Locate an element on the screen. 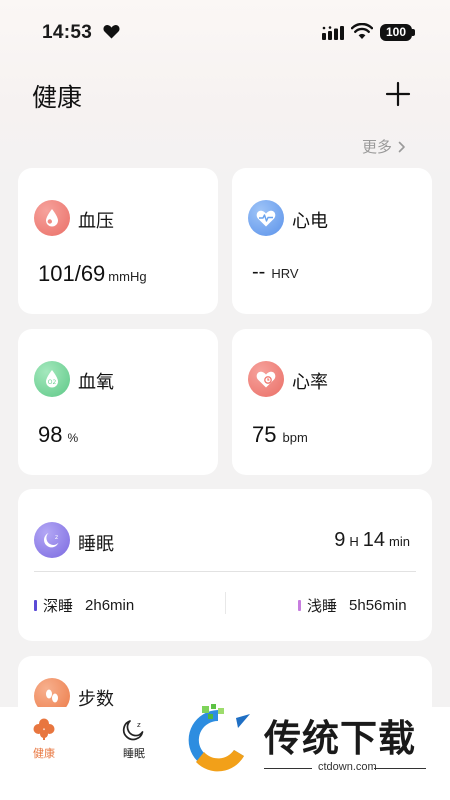 The width and height of the screenshot is (450, 800). more-link: 更多 is located at coordinates (384, 146).